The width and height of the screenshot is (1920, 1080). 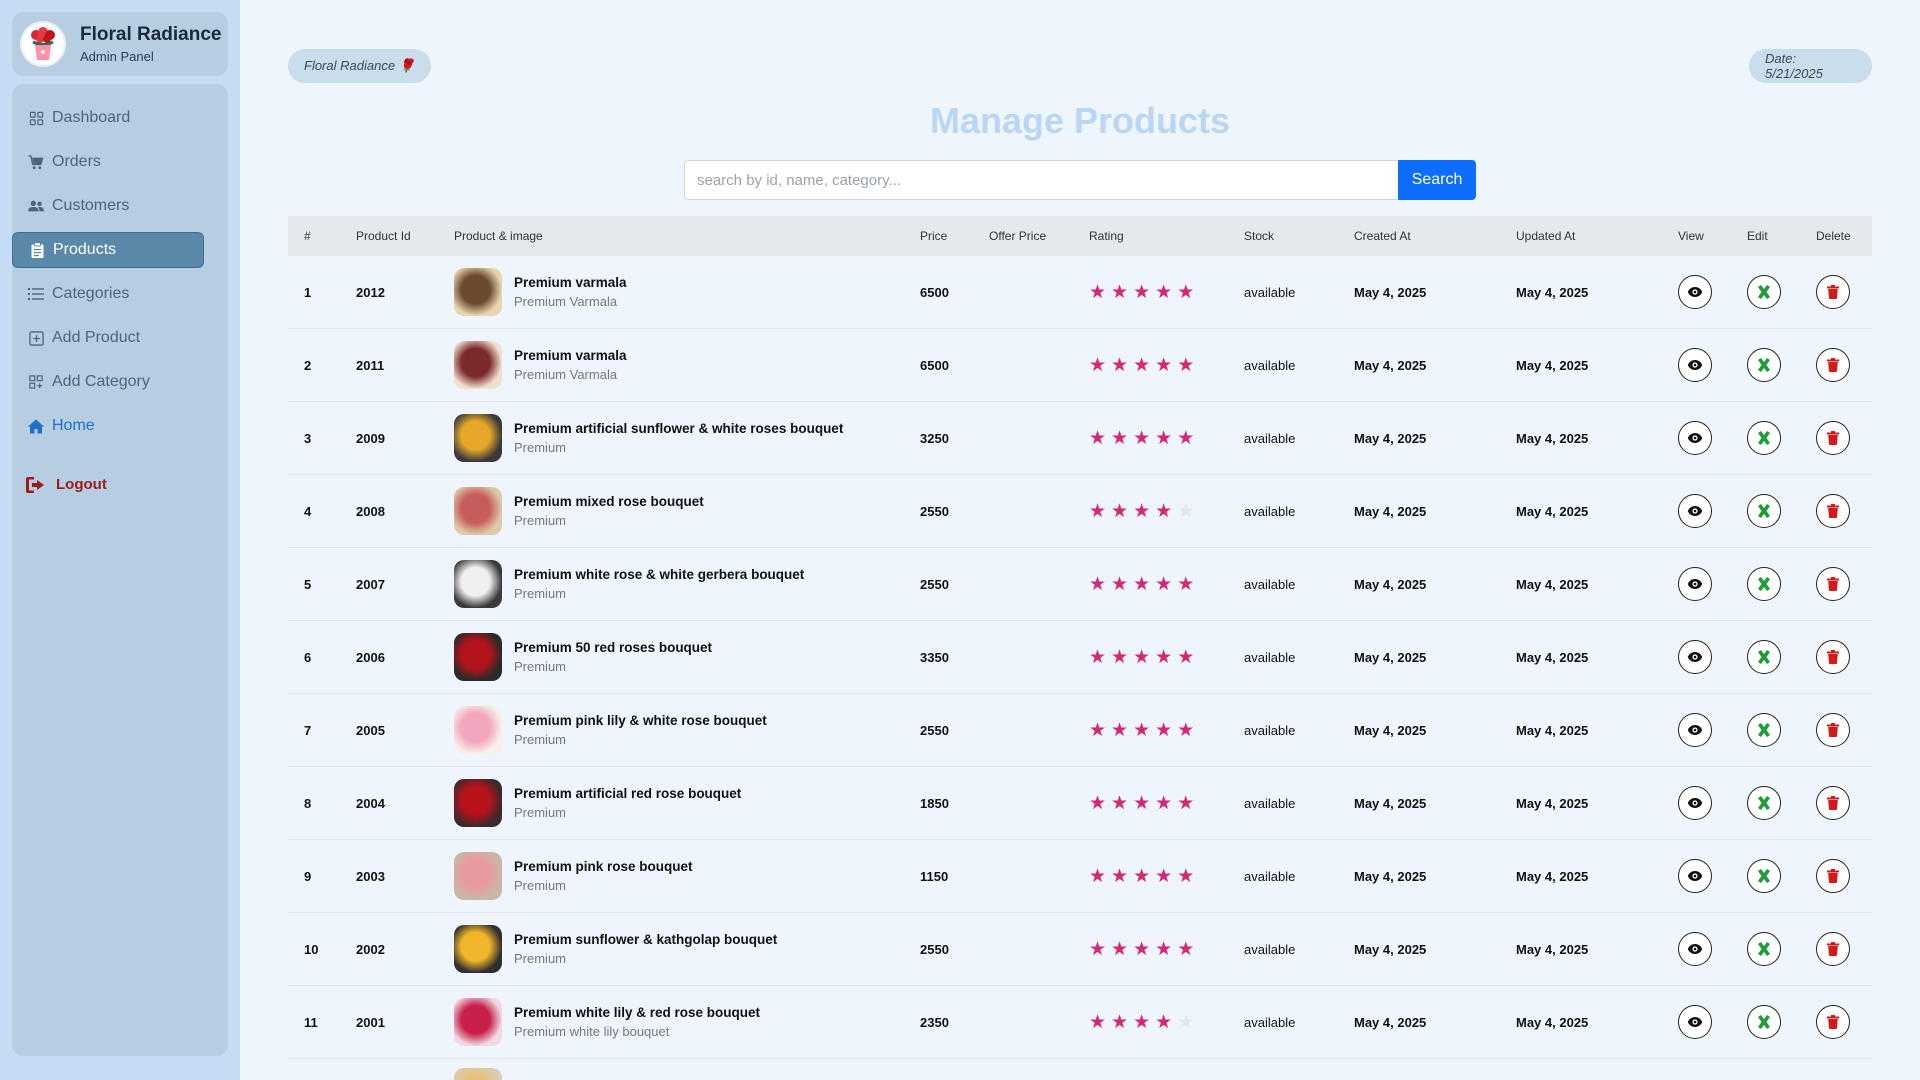 What do you see at coordinates (1041, 180) in the screenshot?
I see `search-input` at bounding box center [1041, 180].